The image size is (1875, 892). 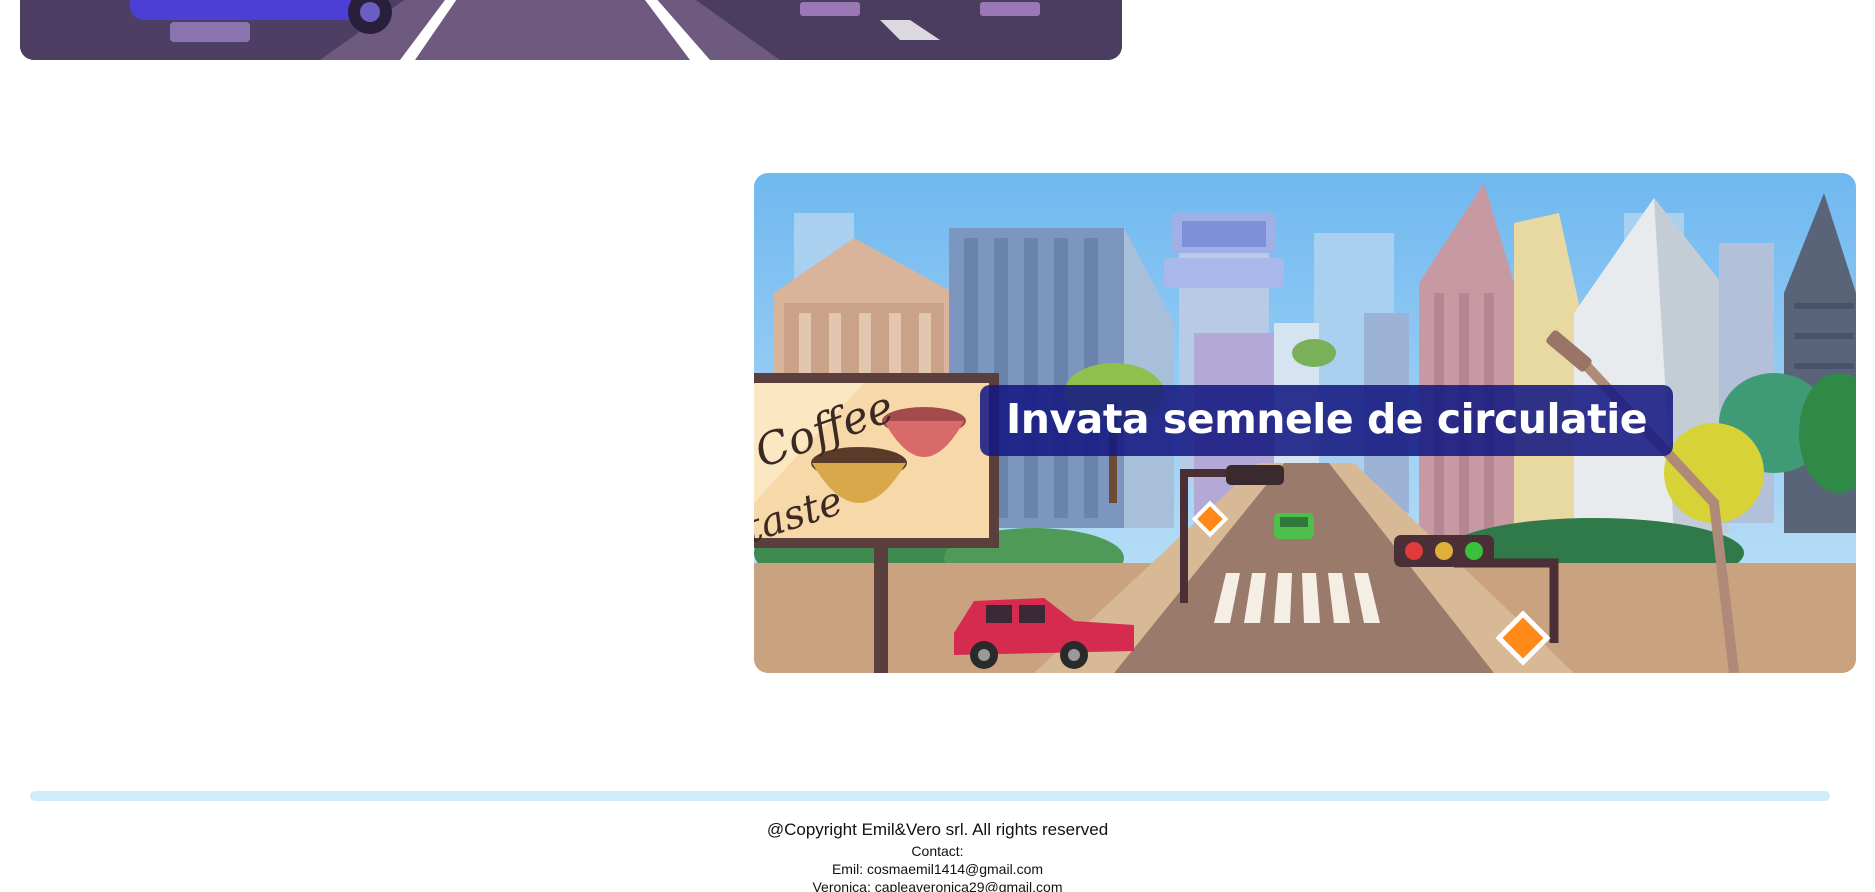 I want to click on contact-veronica: Veronica: capleaveronica29@gmail.com, so click(x=937, y=885).